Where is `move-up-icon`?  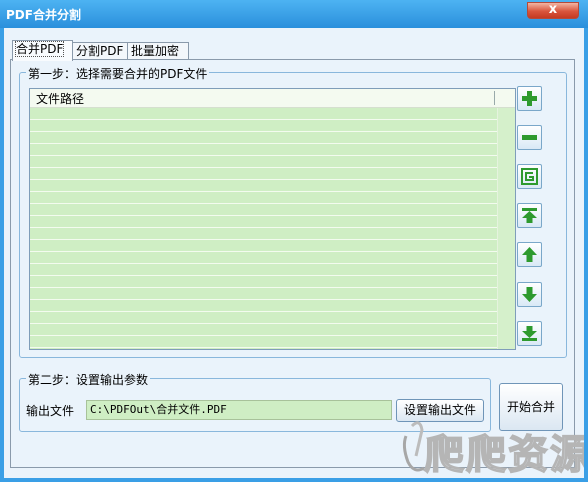 move-up-icon is located at coordinates (529, 254).